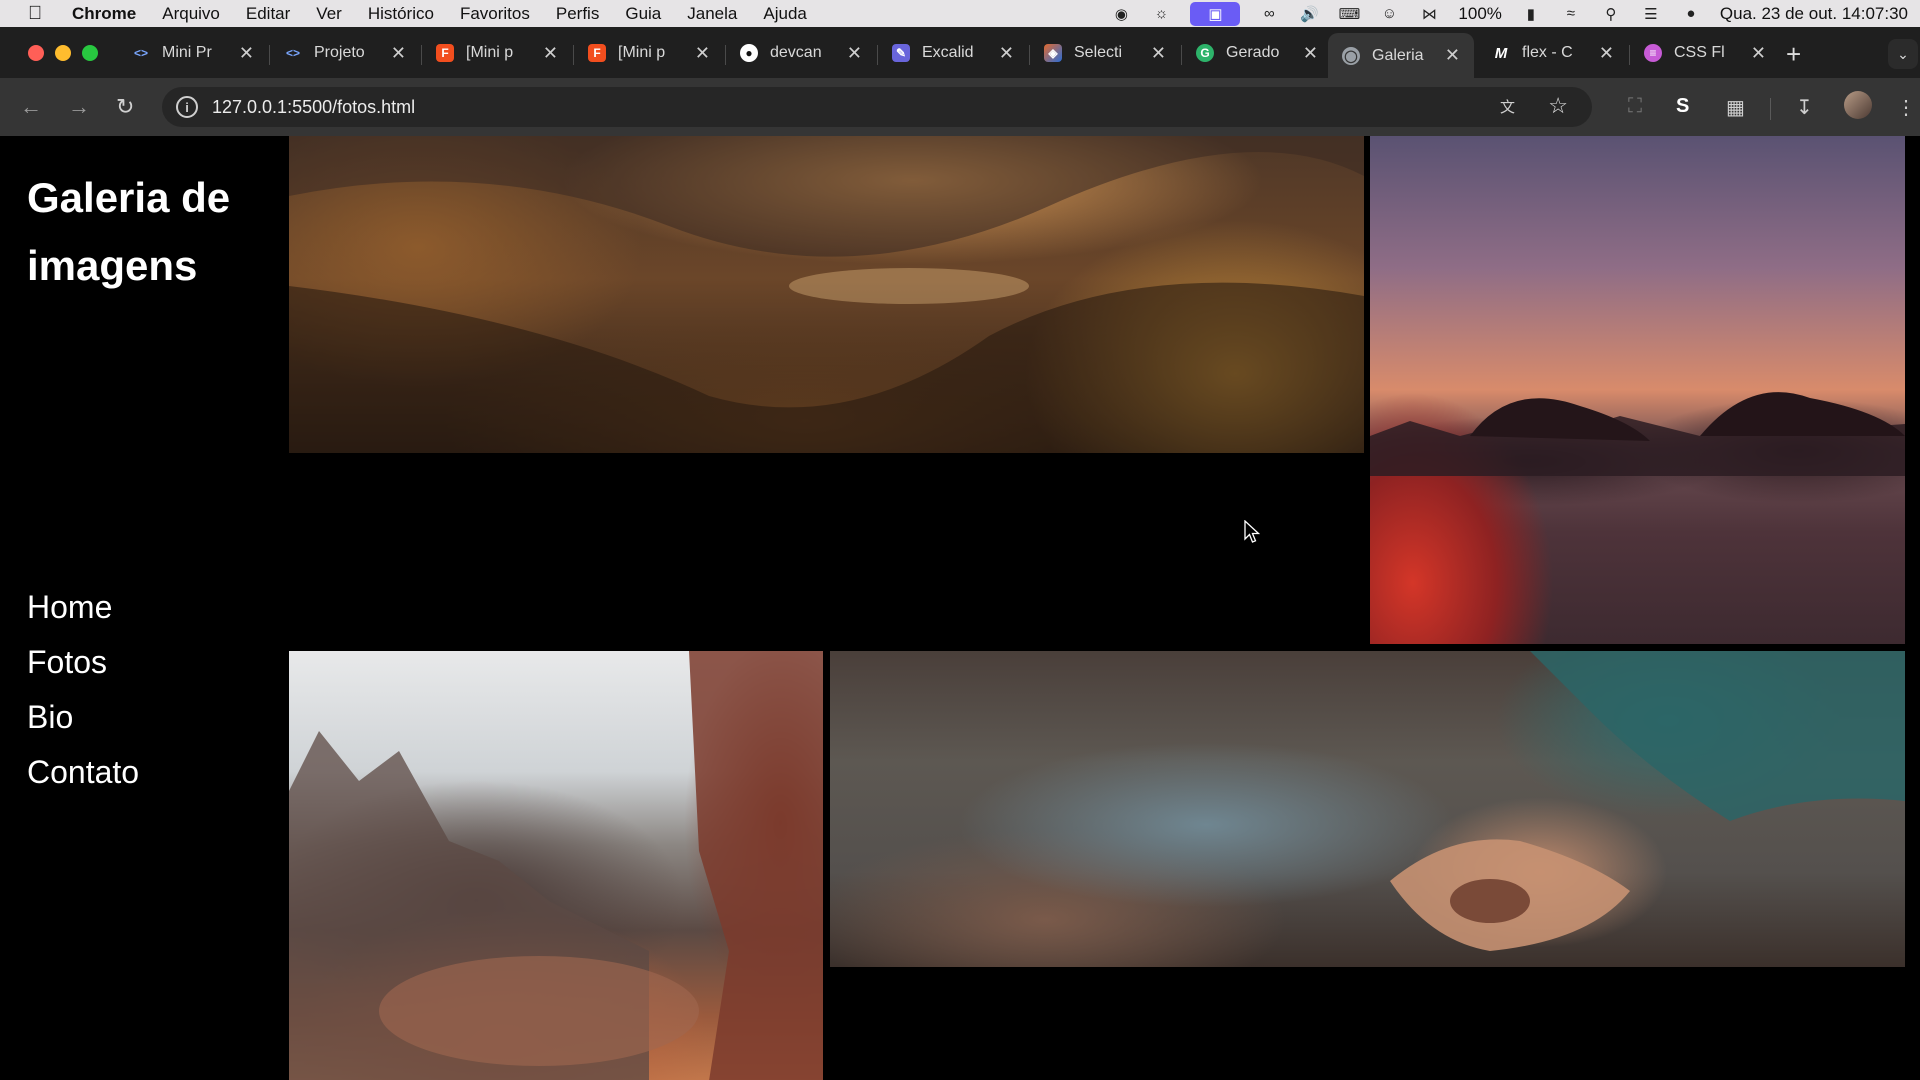  I want to click on back-icon: ←, so click(31, 107).